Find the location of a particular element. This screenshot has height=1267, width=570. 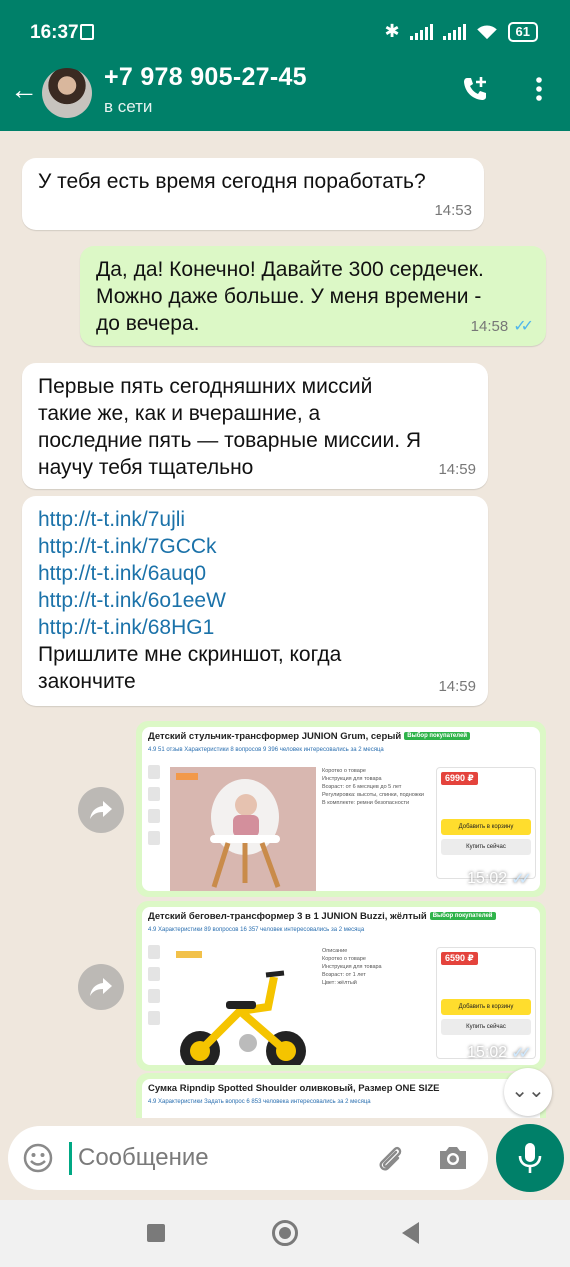

signal-icon is located at coordinates (421, 31).